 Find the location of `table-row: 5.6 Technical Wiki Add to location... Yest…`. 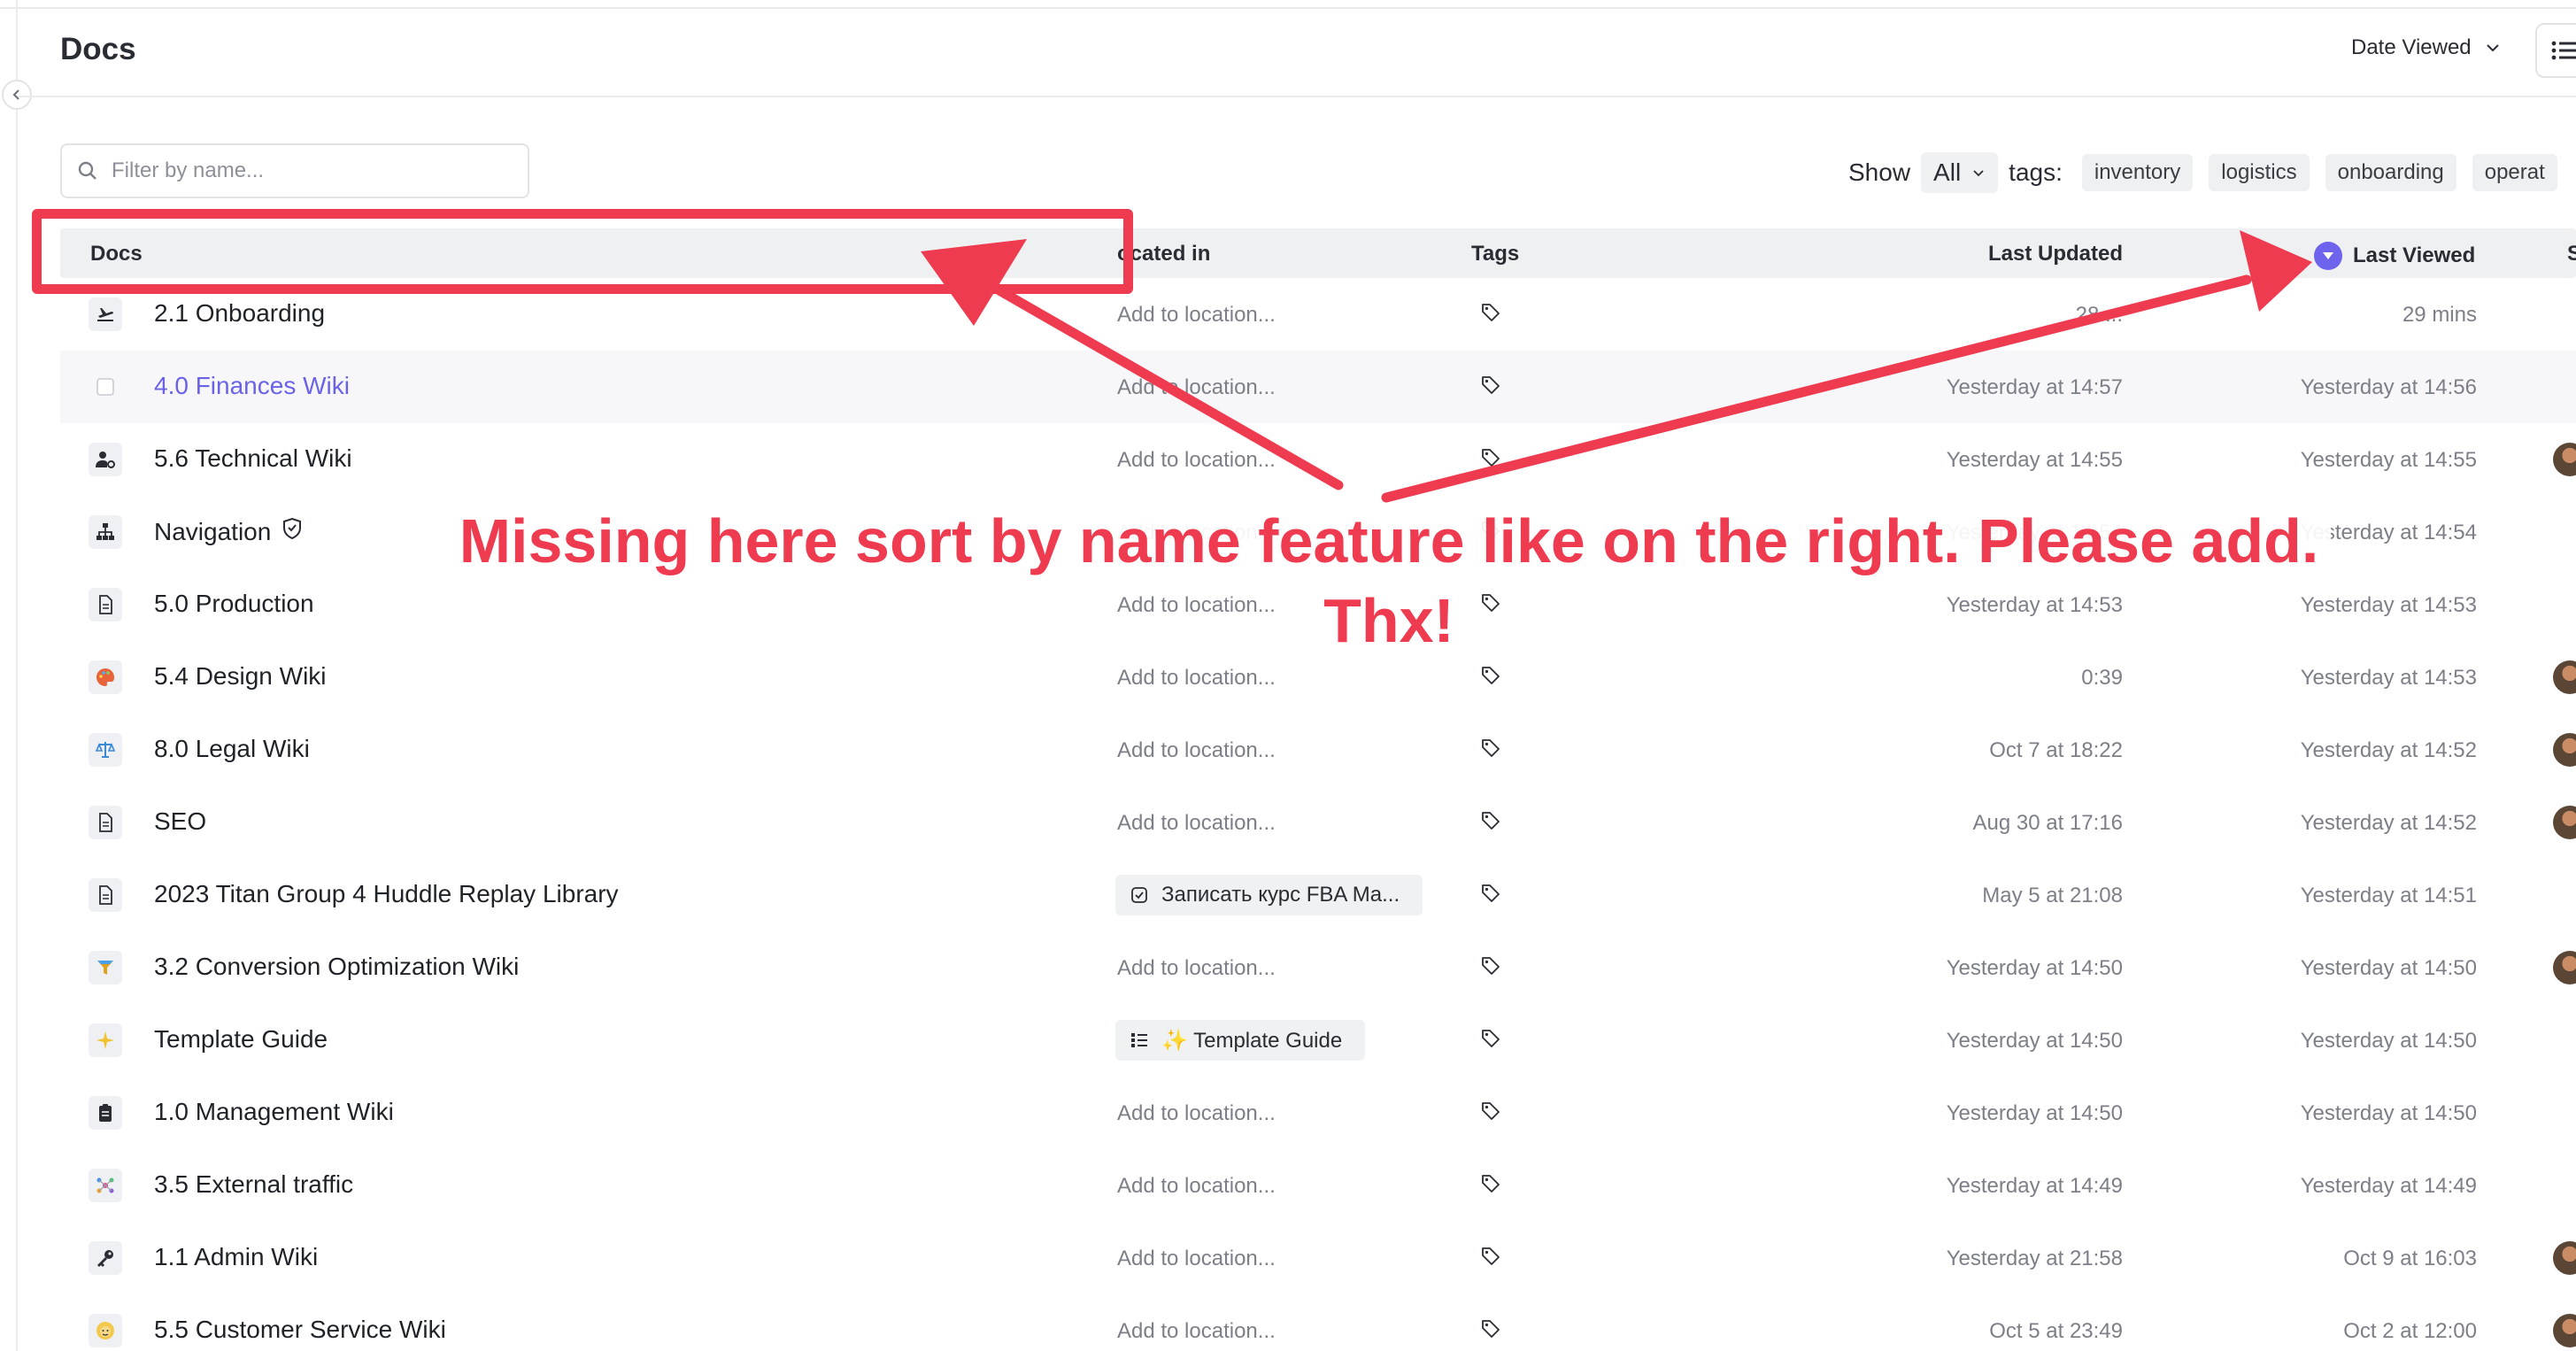

table-row: 5.6 Technical Wiki Add to location... Yest… is located at coordinates (1318, 459).